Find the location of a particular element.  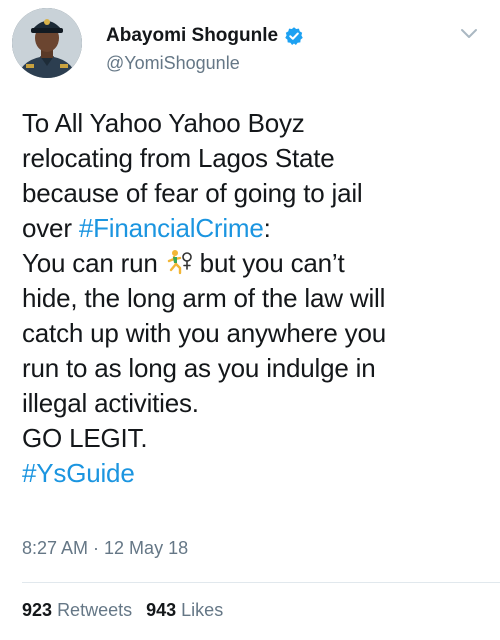

user-handle: @YomiShogunle is located at coordinates (173, 63).